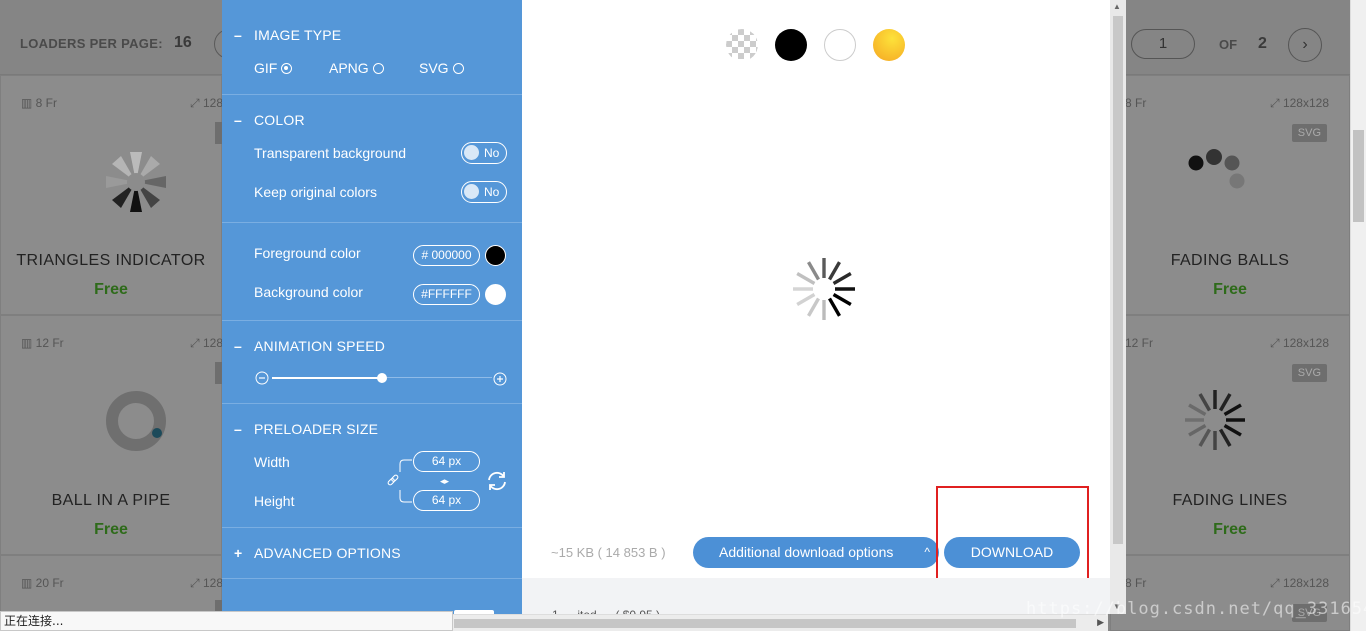  I want to click on spinner-preview-icon, so click(824, 289).